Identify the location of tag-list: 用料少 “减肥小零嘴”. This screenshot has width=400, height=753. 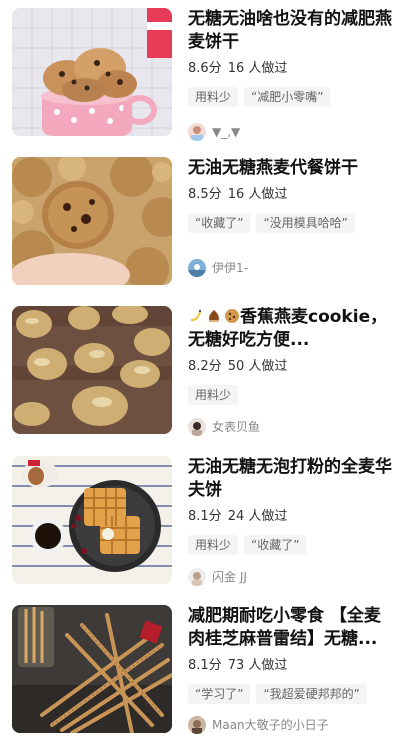
(290, 97).